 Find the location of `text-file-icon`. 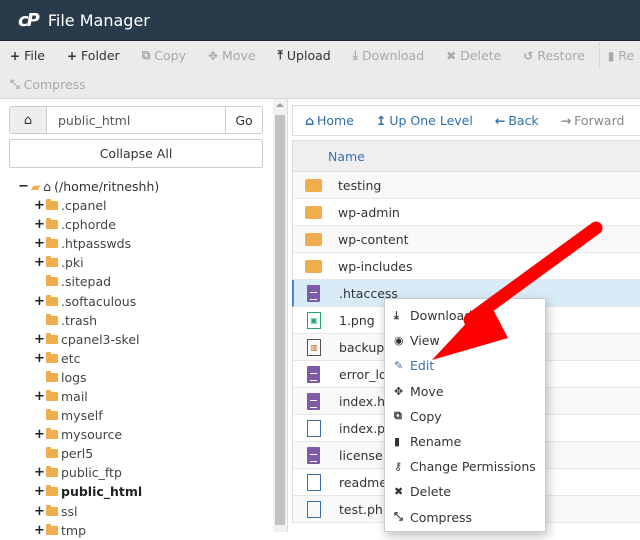

text-file-icon is located at coordinates (313, 374).